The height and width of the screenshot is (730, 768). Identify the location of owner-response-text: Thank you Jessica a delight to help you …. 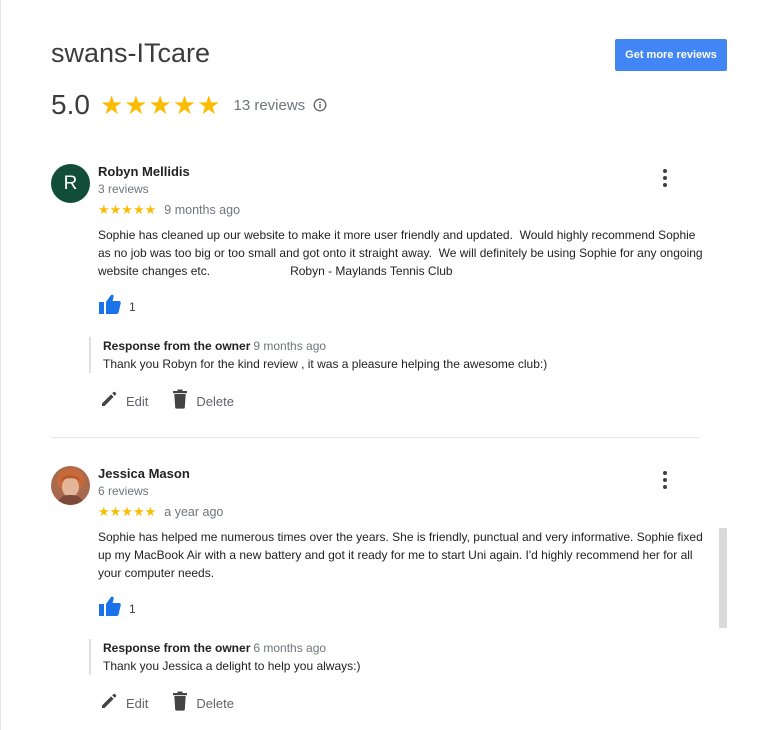
(232, 666).